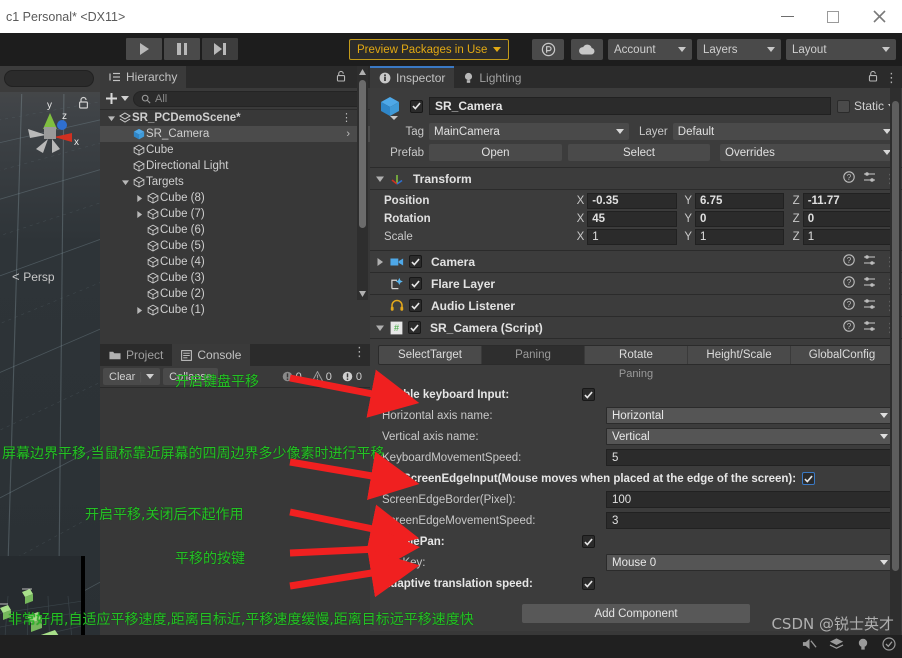 The image size is (902, 658). What do you see at coordinates (182, 49) in the screenshot?
I see `pause-button` at bounding box center [182, 49].